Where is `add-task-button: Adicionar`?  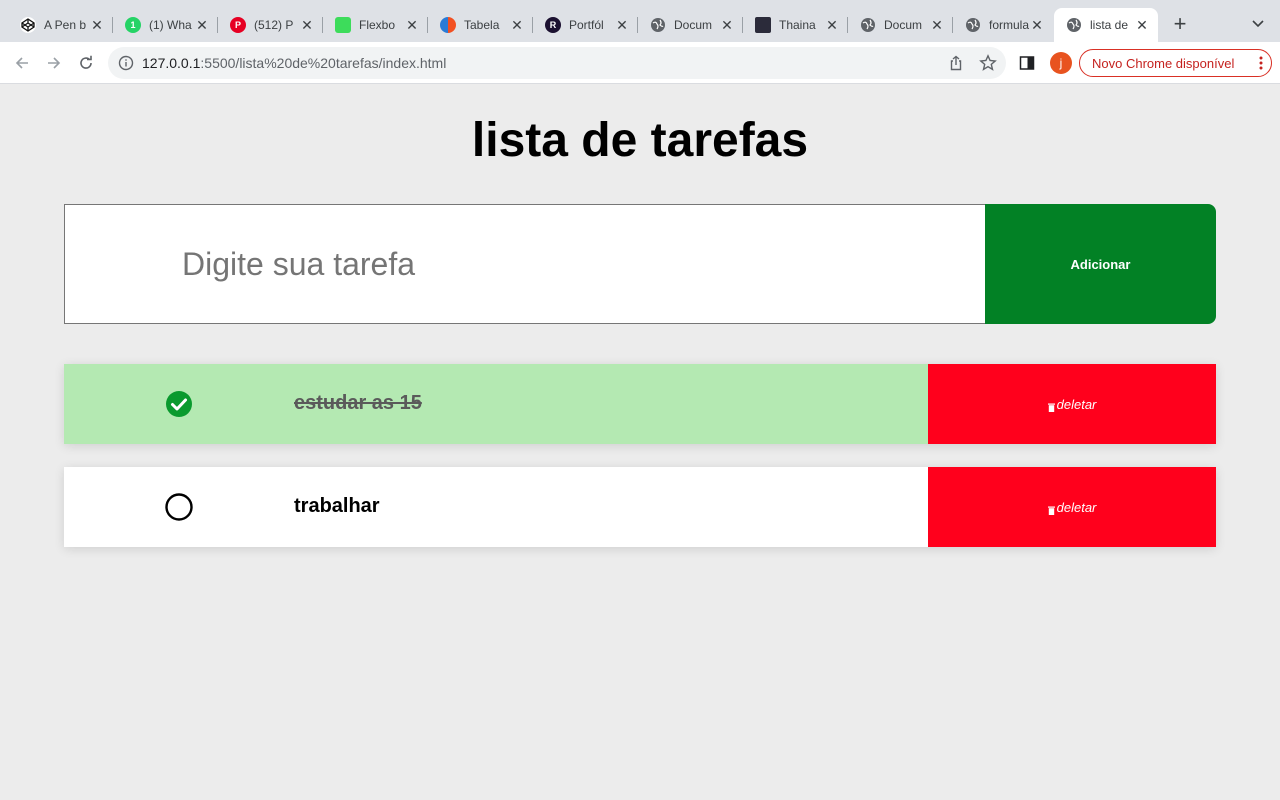
add-task-button: Adicionar is located at coordinates (1100, 264).